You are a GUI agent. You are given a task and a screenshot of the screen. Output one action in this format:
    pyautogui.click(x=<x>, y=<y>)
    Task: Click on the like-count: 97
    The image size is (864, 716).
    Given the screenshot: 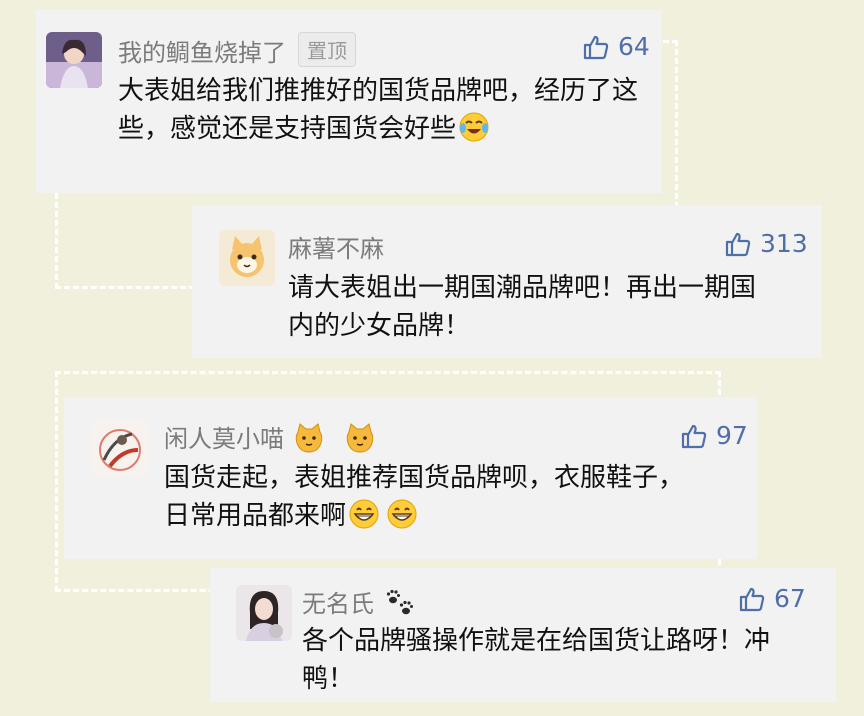 What is the action you would take?
    pyautogui.click(x=732, y=435)
    